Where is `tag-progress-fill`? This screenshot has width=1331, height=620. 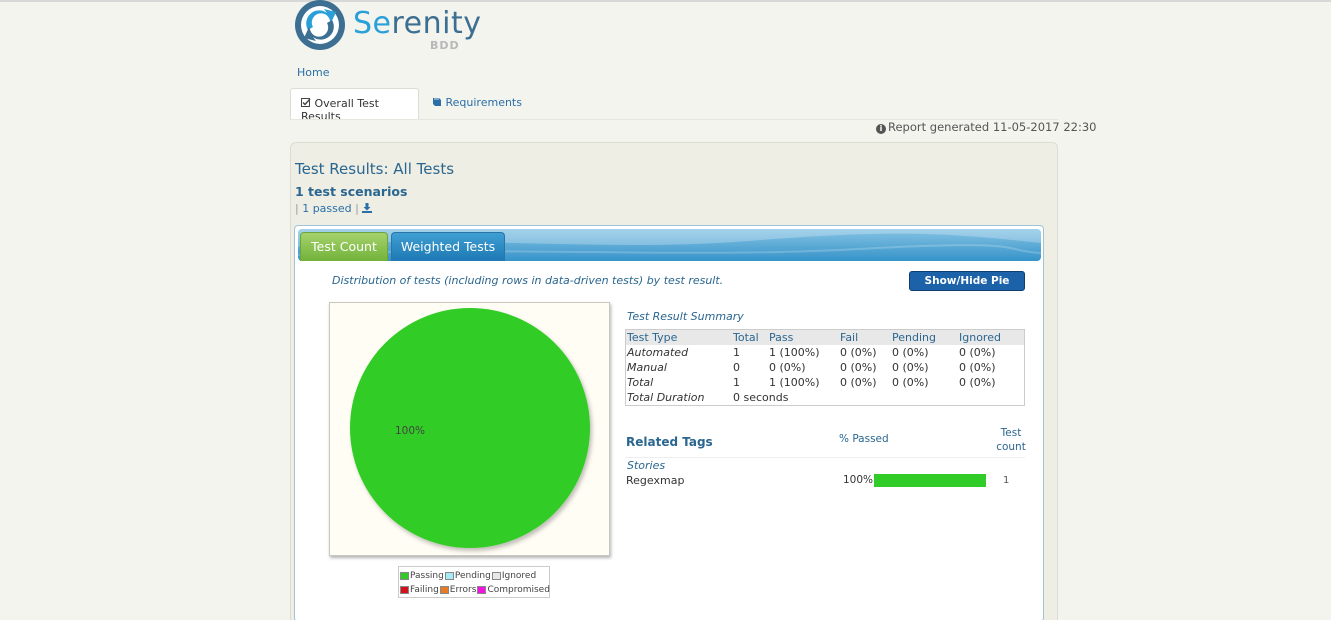
tag-progress-fill is located at coordinates (930, 480).